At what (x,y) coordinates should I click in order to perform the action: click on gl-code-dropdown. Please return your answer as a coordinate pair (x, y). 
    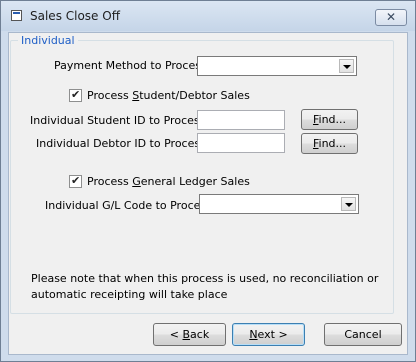
    Looking at the image, I should click on (279, 204).